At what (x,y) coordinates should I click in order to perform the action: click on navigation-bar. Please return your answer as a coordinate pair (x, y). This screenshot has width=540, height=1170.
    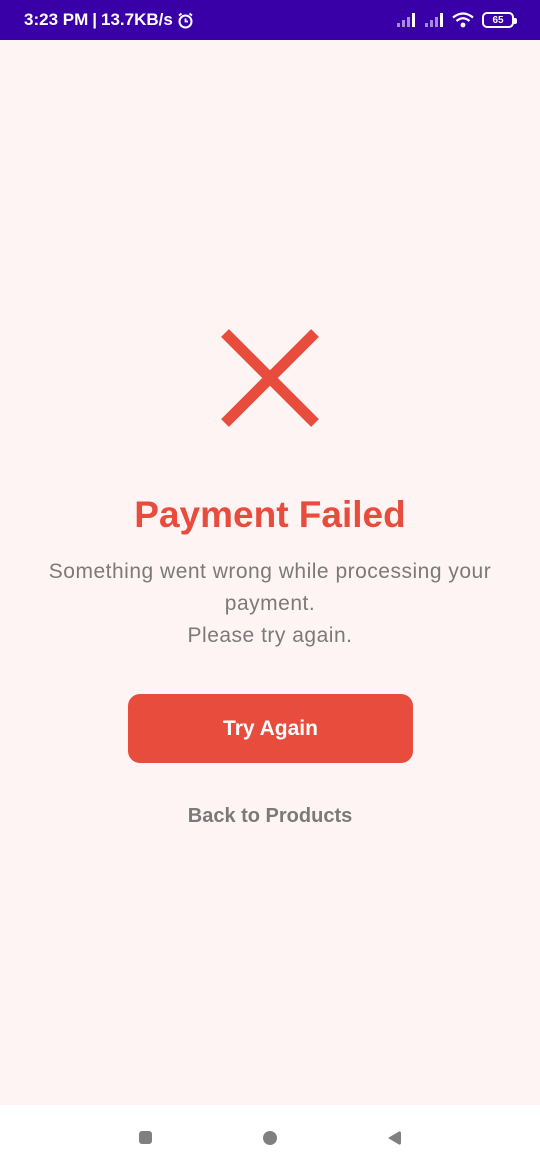
    Looking at the image, I should click on (270, 1137).